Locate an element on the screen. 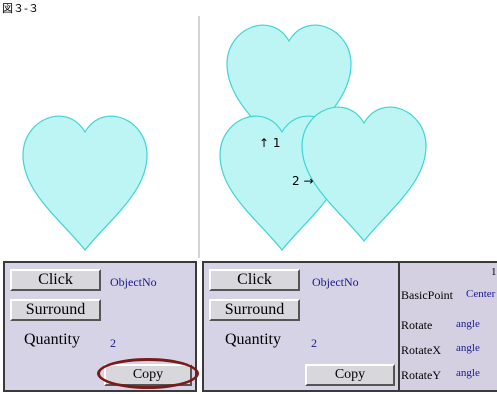  quantity-value: 2 is located at coordinates (113, 343).